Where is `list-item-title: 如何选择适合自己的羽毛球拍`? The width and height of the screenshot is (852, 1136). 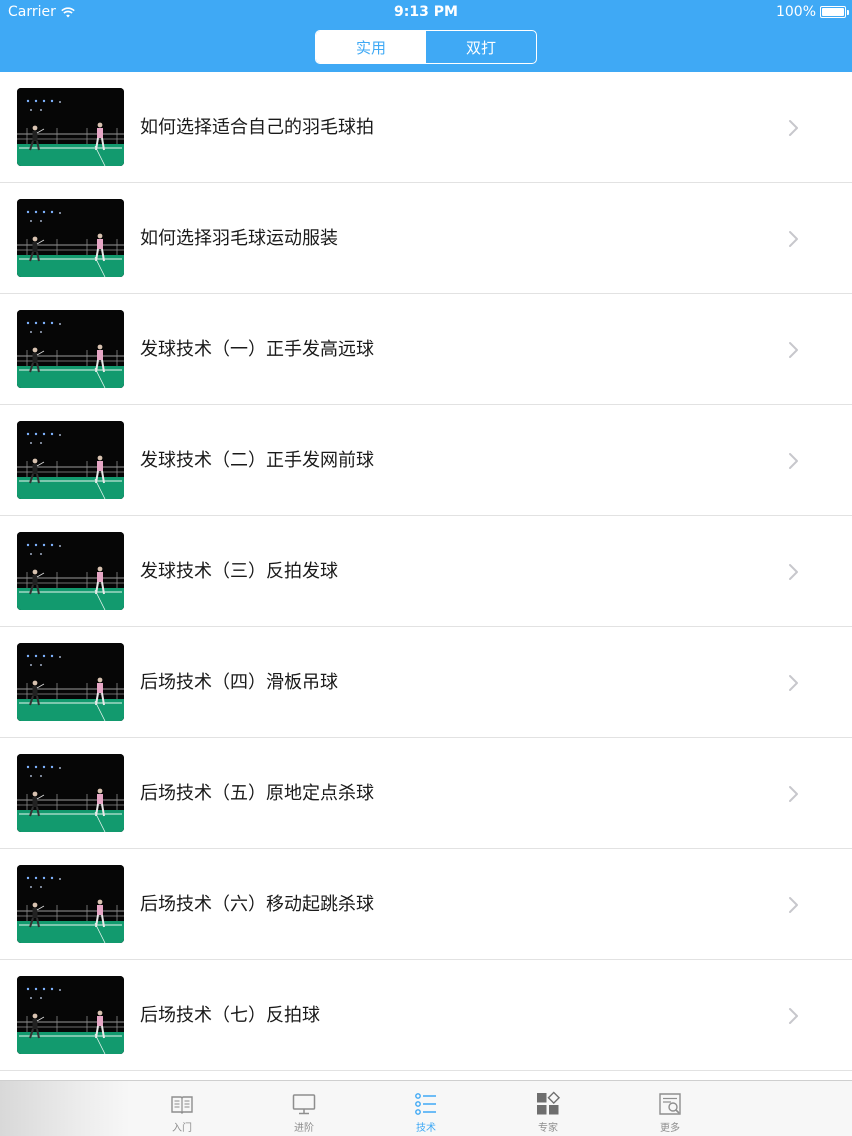 list-item-title: 如何选择适合自己的羽毛球拍 is located at coordinates (257, 127).